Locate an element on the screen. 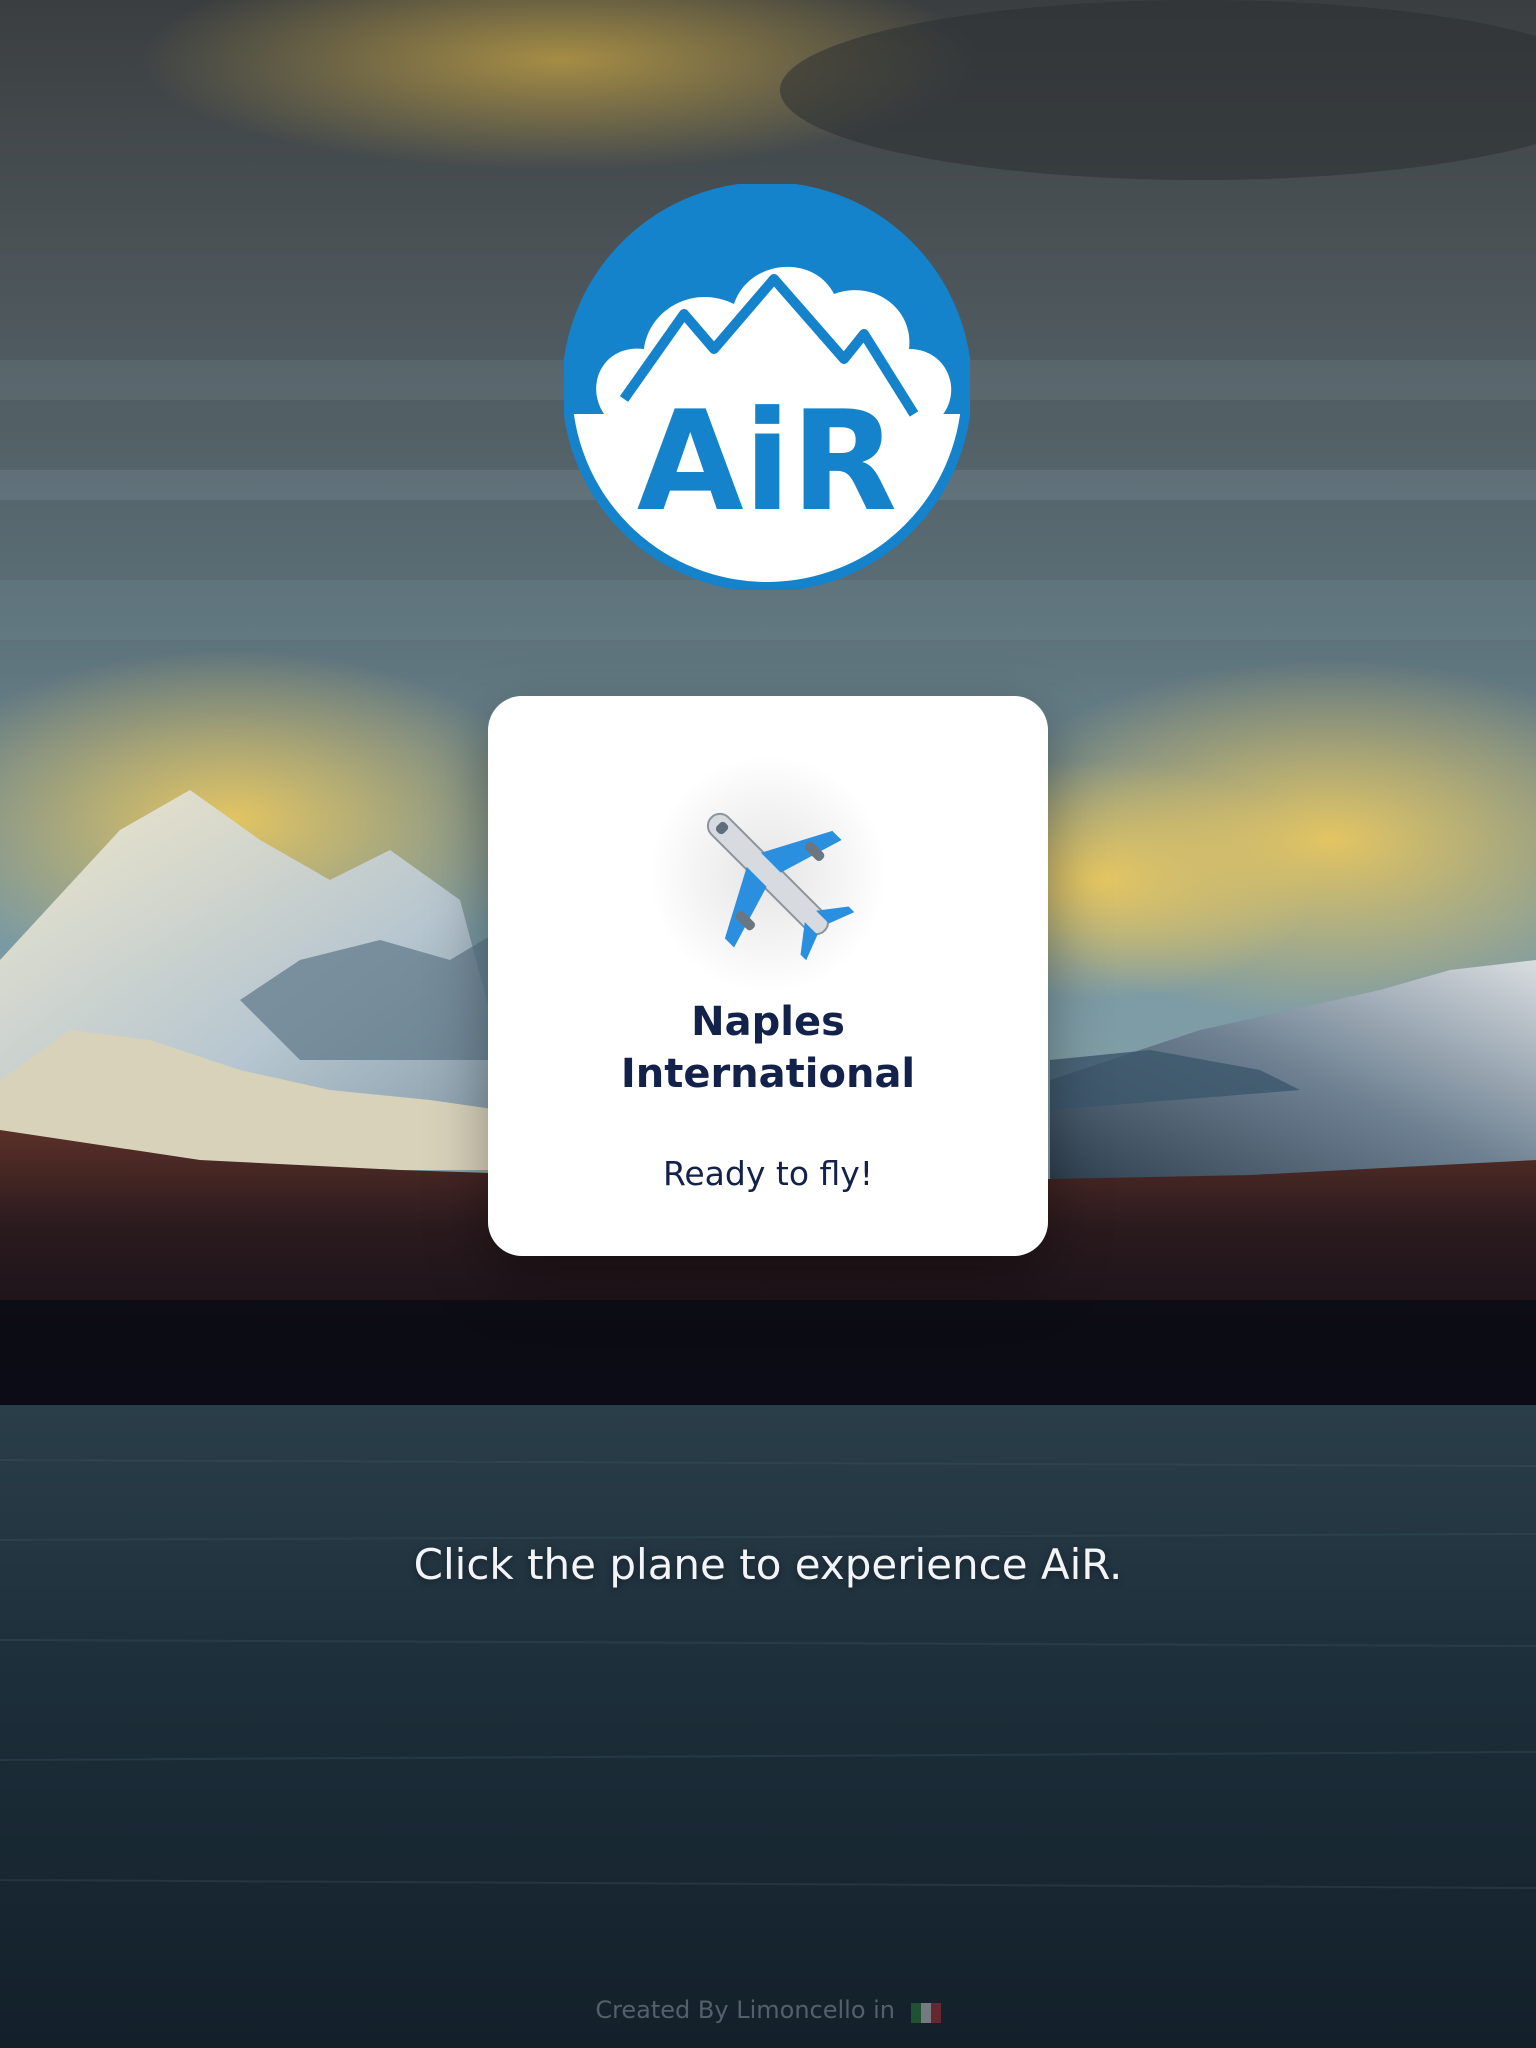  airplane-icon is located at coordinates (780, 886).